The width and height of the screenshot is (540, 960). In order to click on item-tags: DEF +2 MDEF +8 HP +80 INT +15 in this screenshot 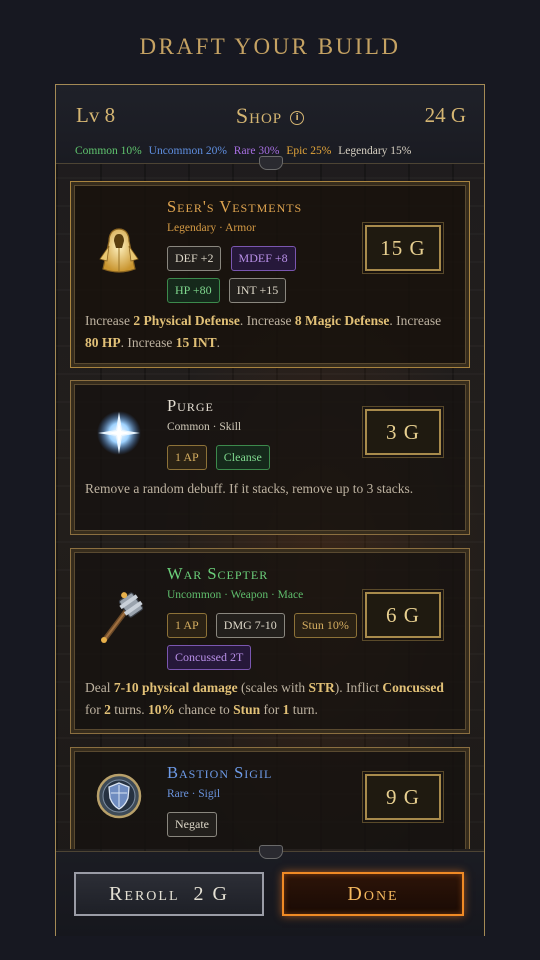, I will do `click(257, 278)`.